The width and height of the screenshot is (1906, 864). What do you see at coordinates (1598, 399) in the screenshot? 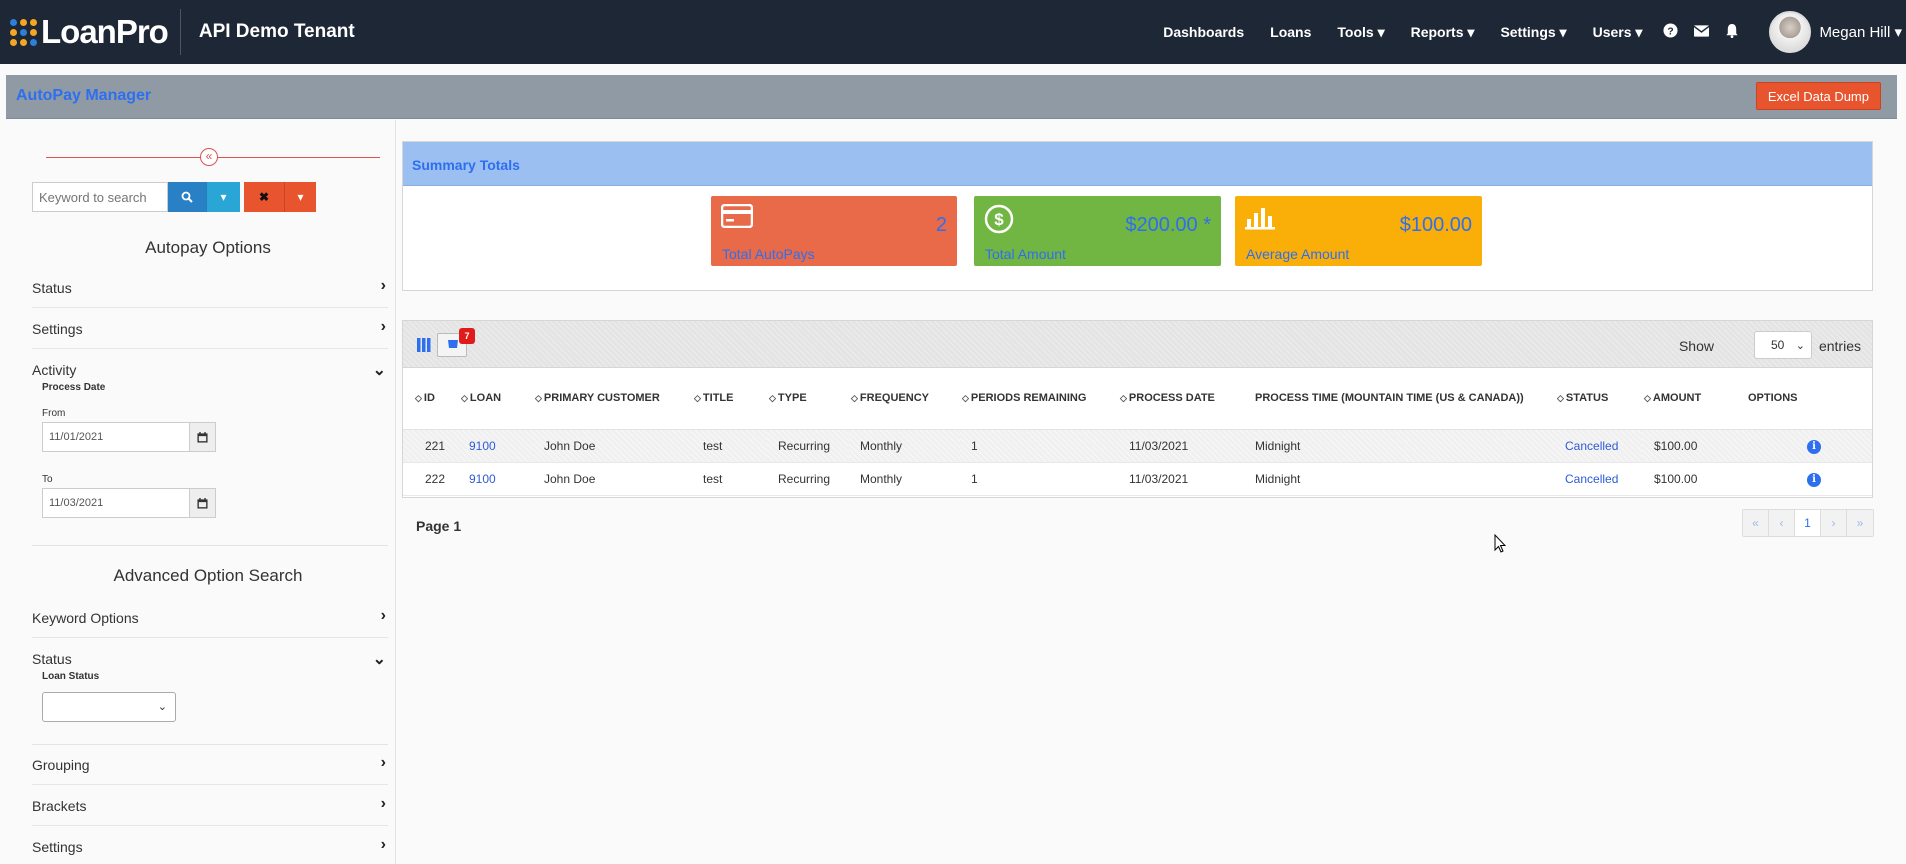
I see `column-header-status: ◇ STATUS` at bounding box center [1598, 399].